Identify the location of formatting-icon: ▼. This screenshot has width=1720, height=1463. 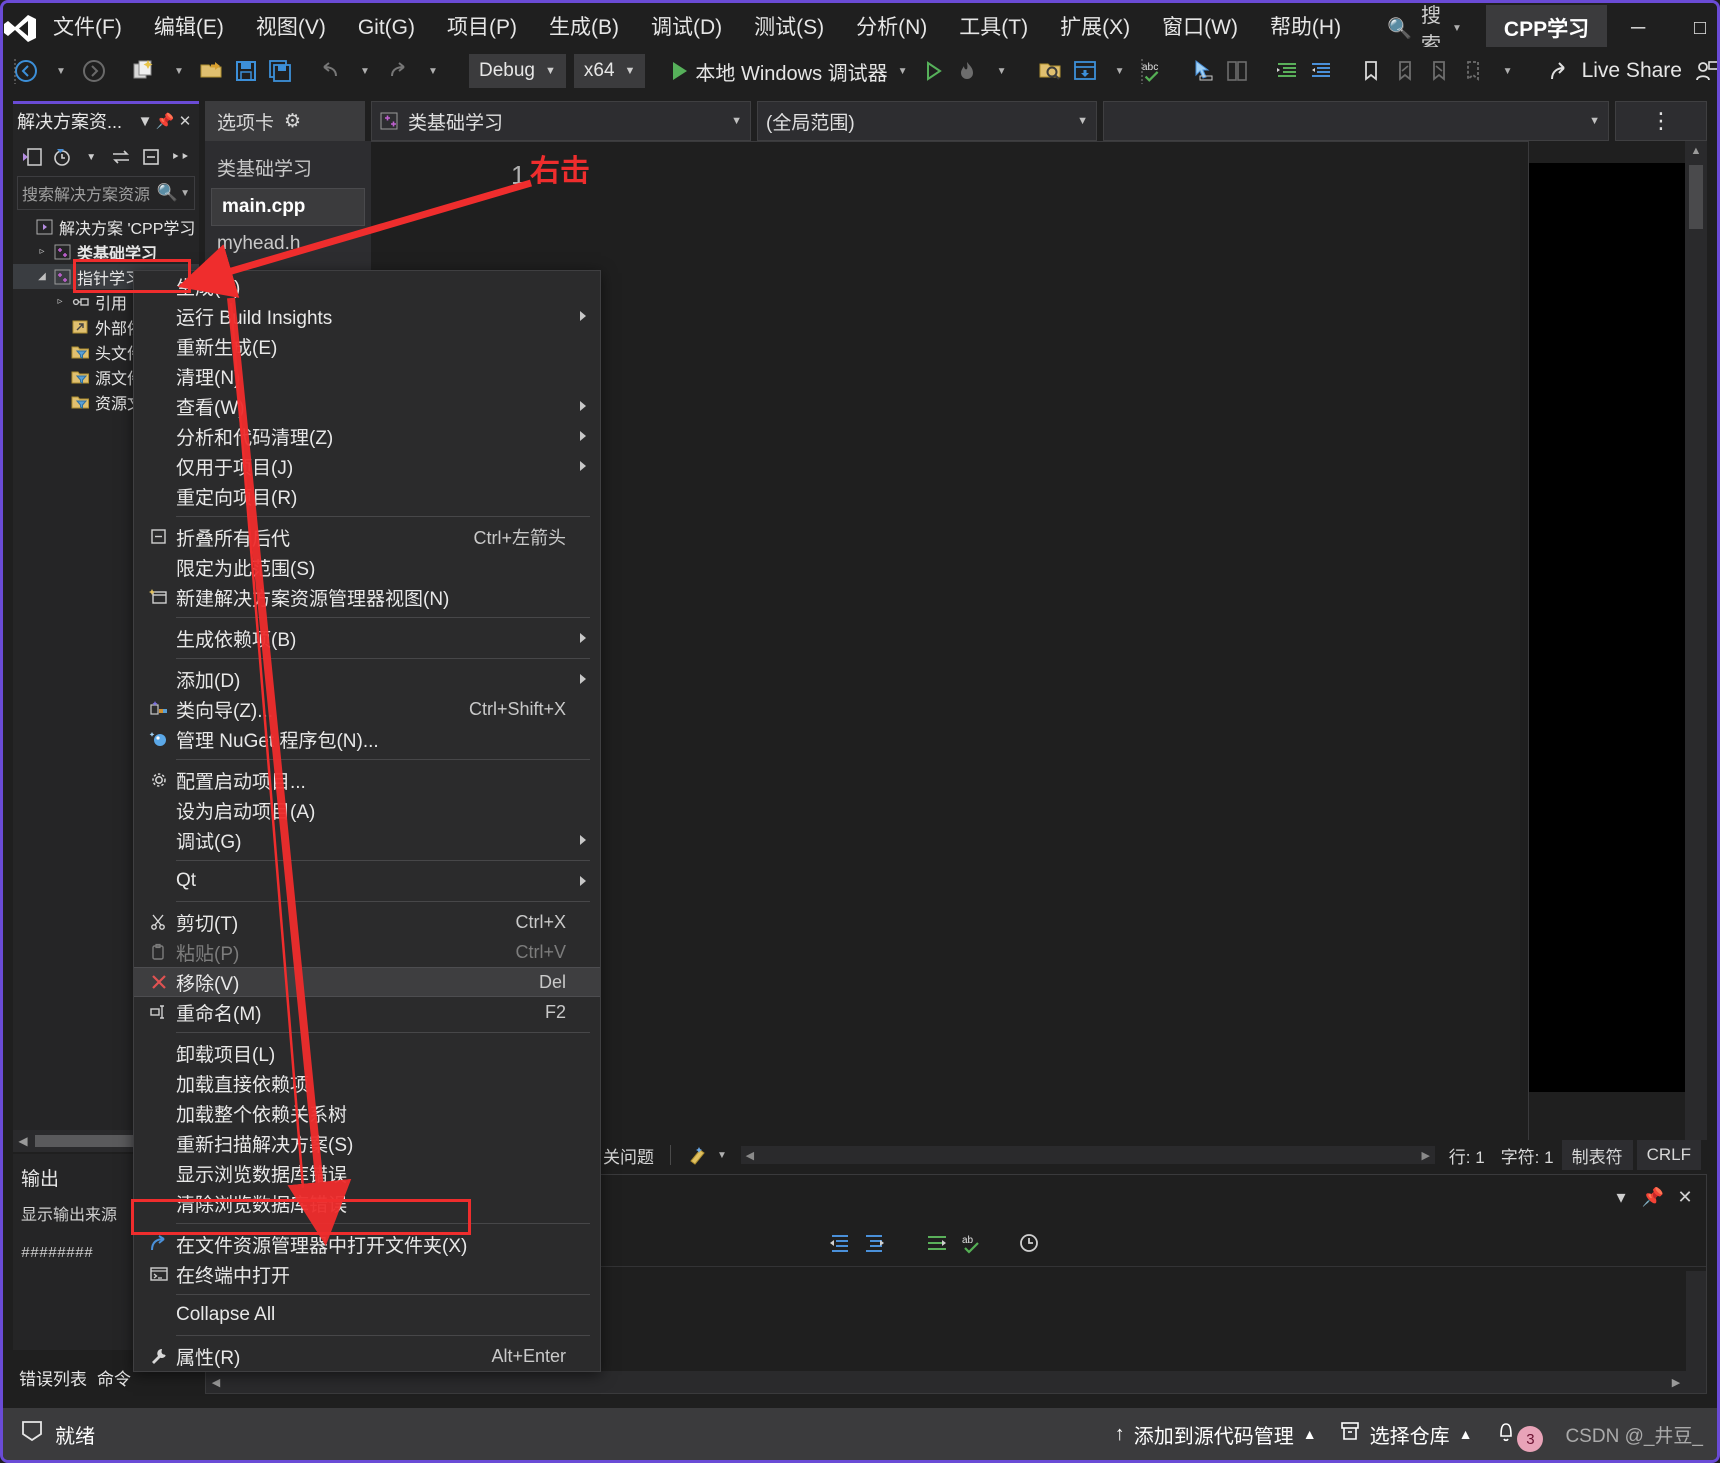
(707, 1155).